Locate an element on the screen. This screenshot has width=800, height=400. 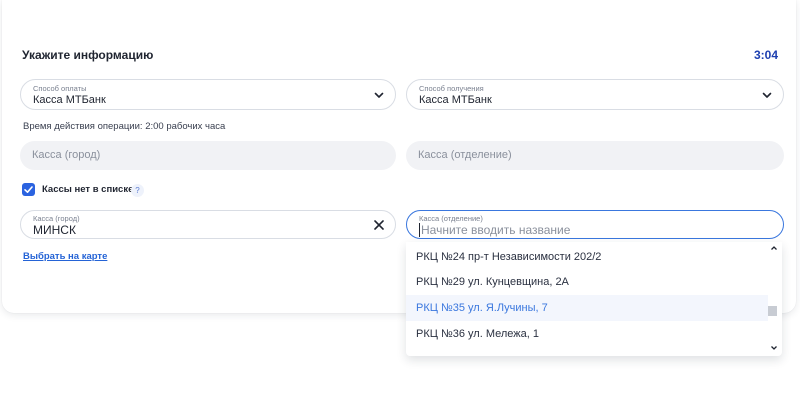
branch-field-placeholder: Начните вводить название is located at coordinates (495, 230).